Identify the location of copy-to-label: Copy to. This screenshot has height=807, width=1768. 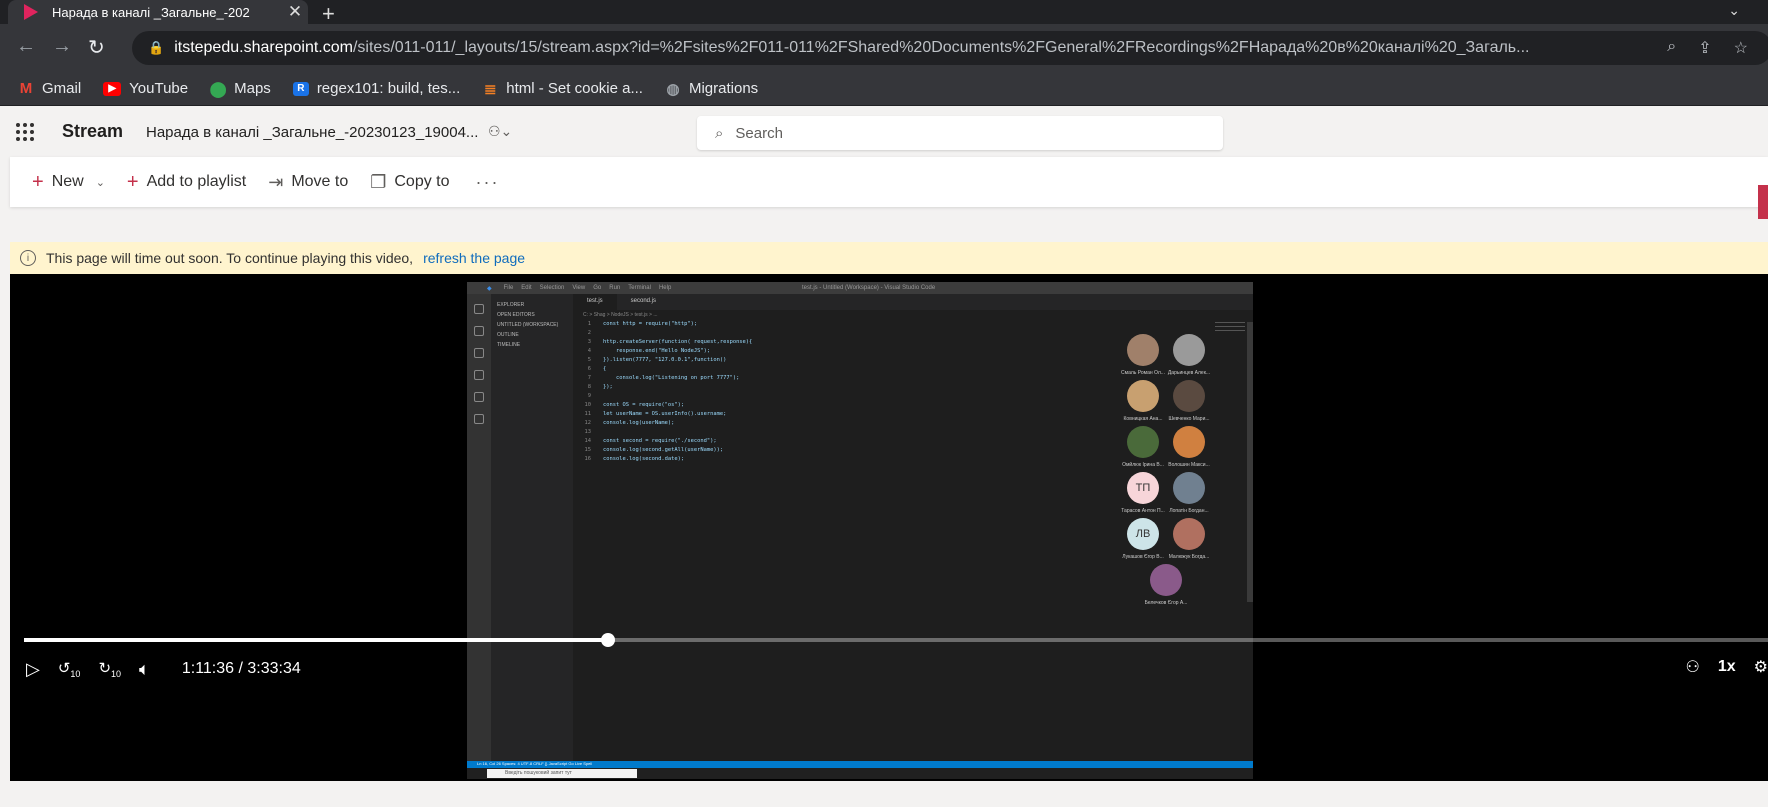
(422, 181).